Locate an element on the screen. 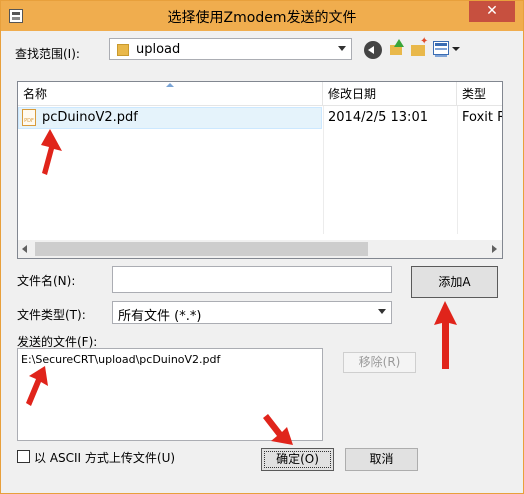 The height and width of the screenshot is (494, 524). cancel-button: 取消 is located at coordinates (381, 459).